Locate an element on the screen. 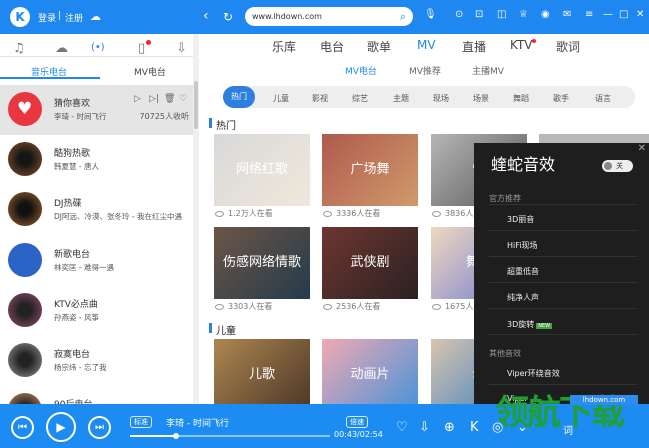 This screenshot has width=649, height=448. vip-icon: ♕ is located at coordinates (523, 14).